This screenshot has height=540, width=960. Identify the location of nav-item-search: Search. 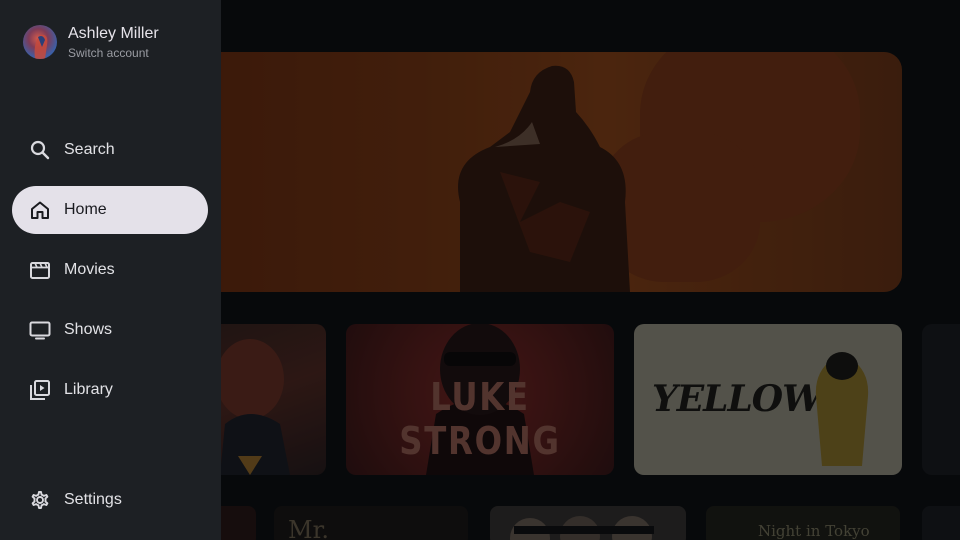
(110, 150).